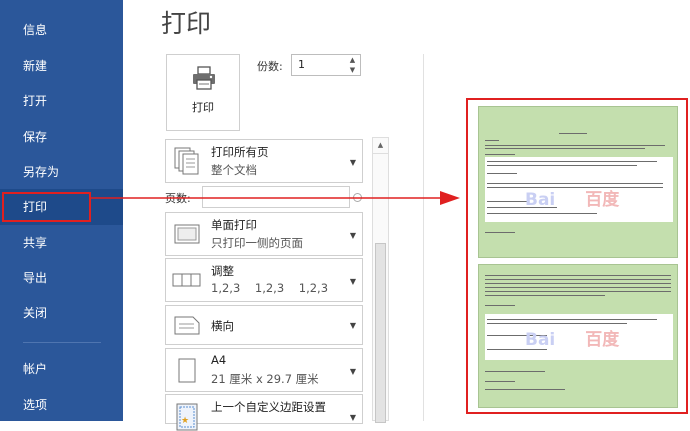 This screenshot has height=431, width=690. I want to click on scroll-up-icon: ▲, so click(380, 146).